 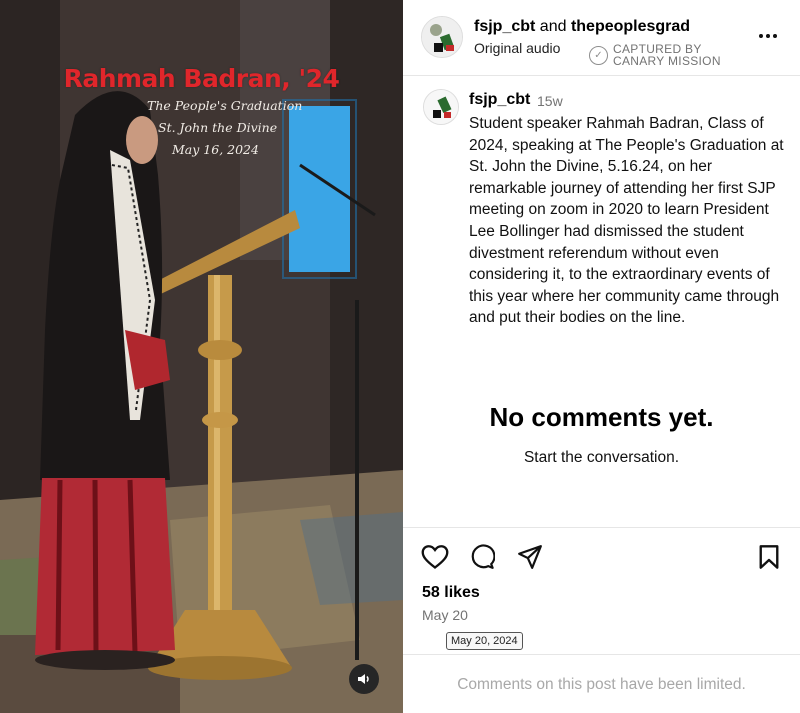 I want to click on author-username: fsjp_cbt, so click(x=504, y=26).